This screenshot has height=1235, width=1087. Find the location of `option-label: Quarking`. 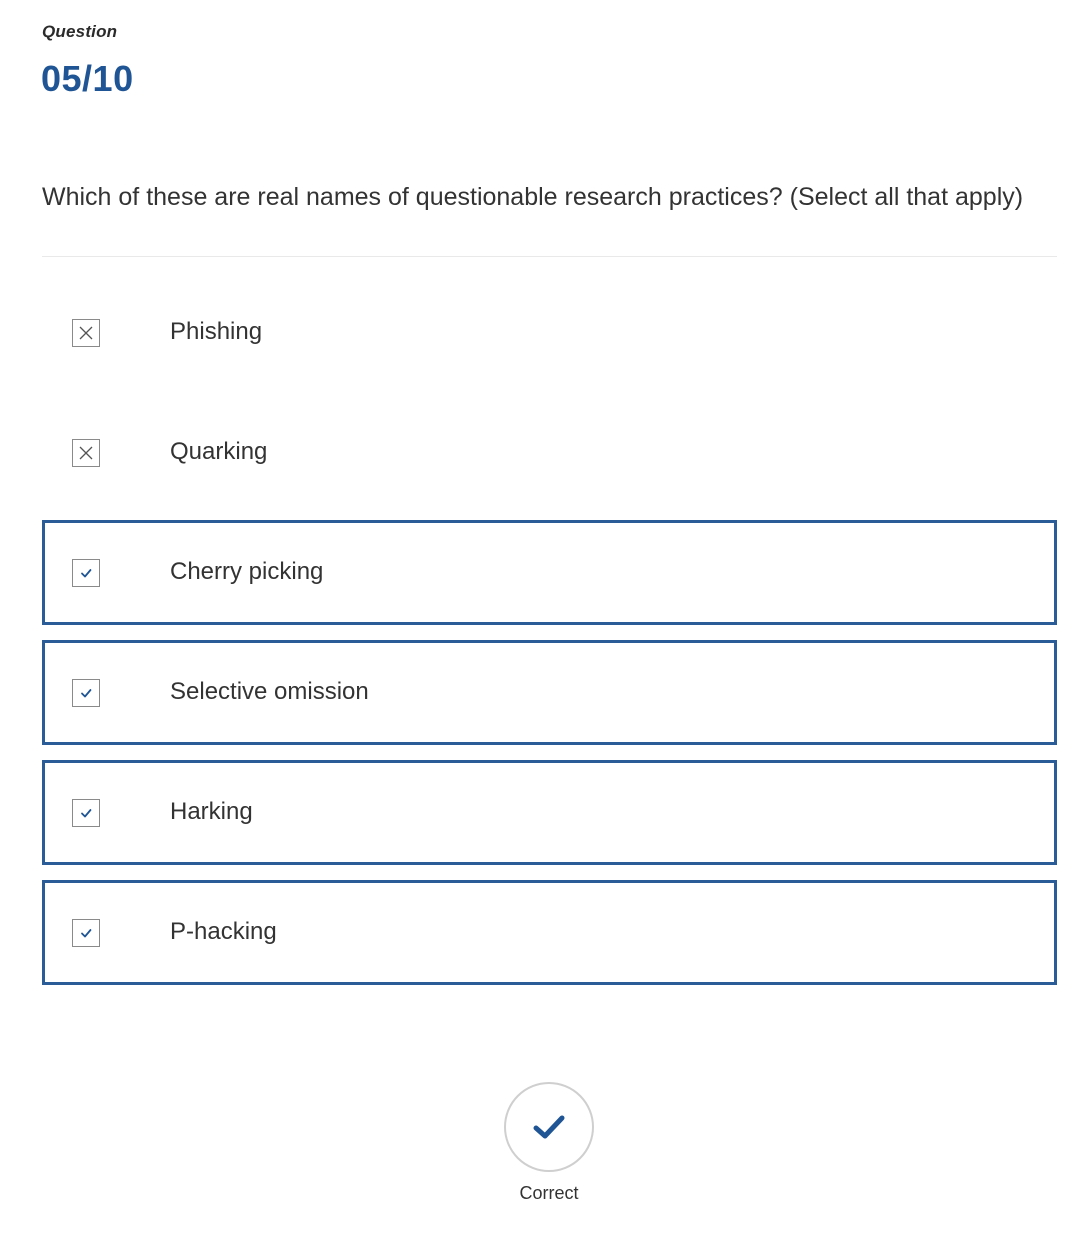

option-label: Quarking is located at coordinates (219, 451).